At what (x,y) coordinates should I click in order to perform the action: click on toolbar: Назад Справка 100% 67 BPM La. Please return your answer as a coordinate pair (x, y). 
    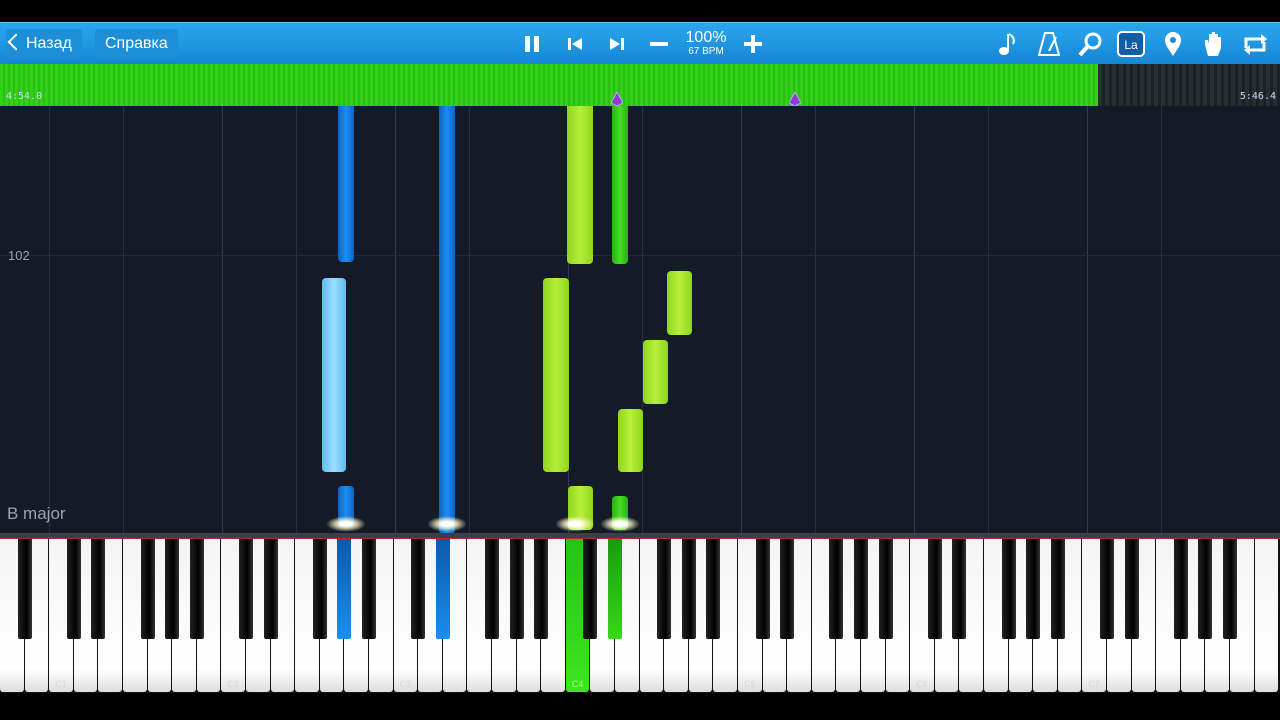
    Looking at the image, I should click on (640, 43).